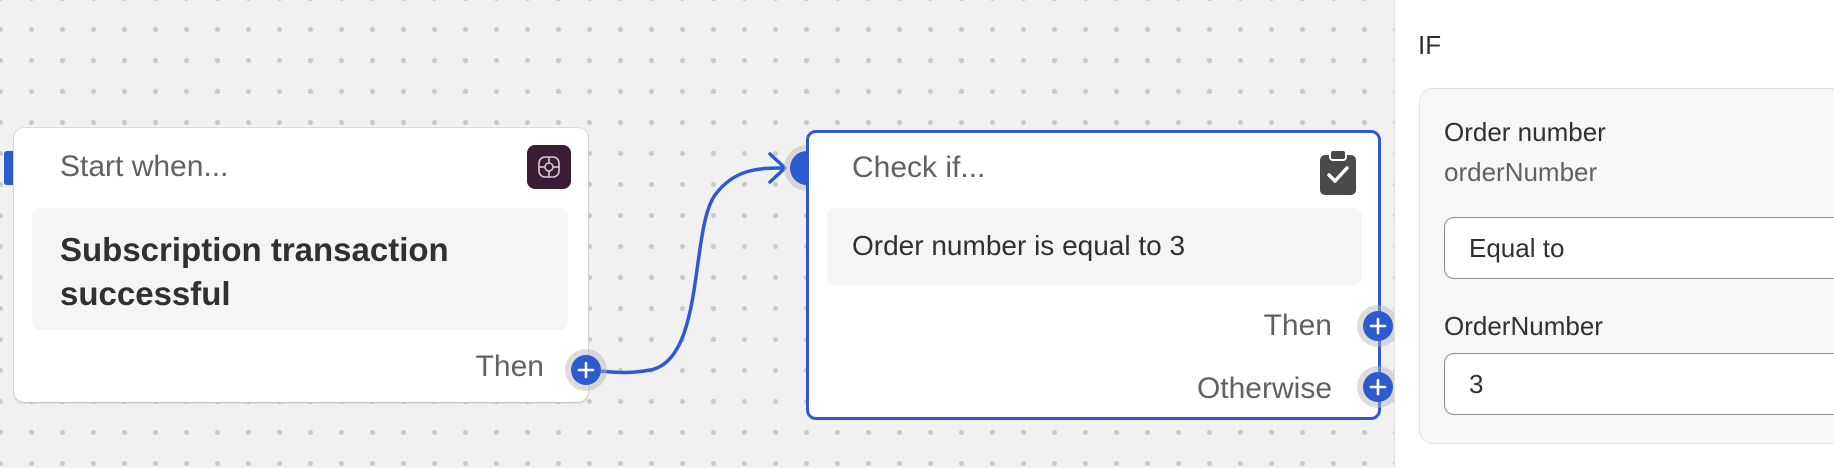 The width and height of the screenshot is (1834, 468). What do you see at coordinates (1430, 45) in the screenshot?
I see `panel-heading: IF` at bounding box center [1430, 45].